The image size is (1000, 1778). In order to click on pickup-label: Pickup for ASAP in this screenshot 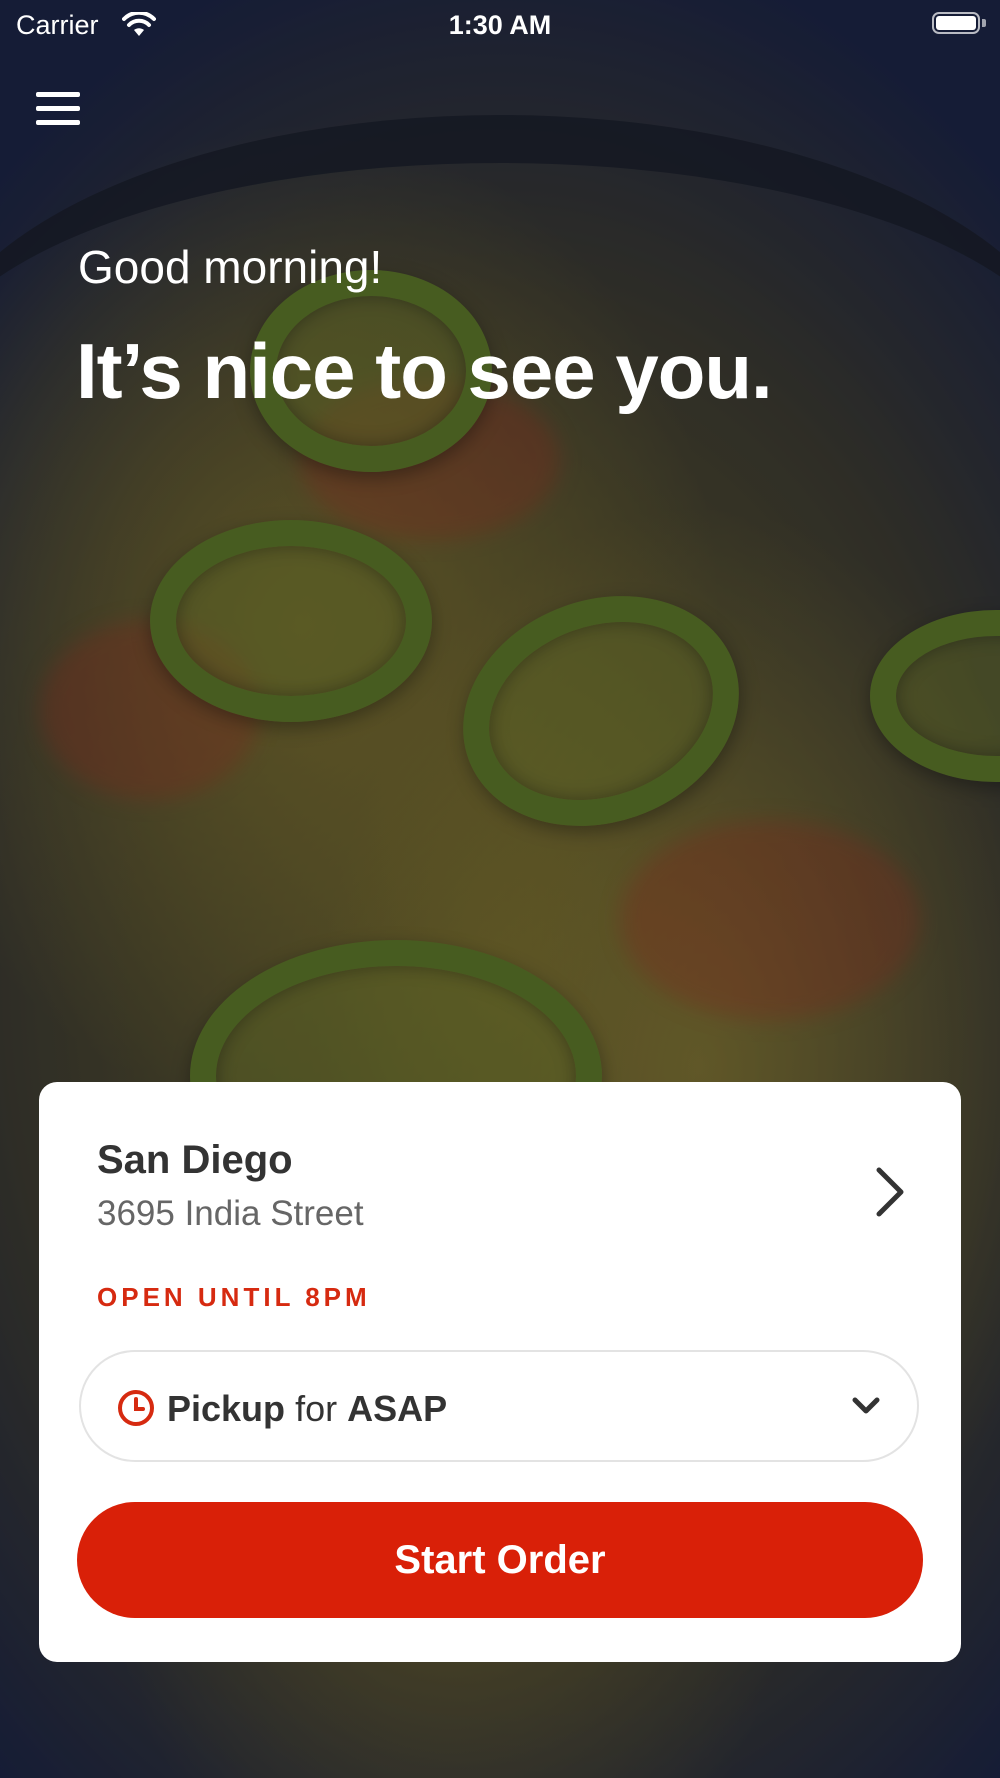, I will do `click(307, 1409)`.